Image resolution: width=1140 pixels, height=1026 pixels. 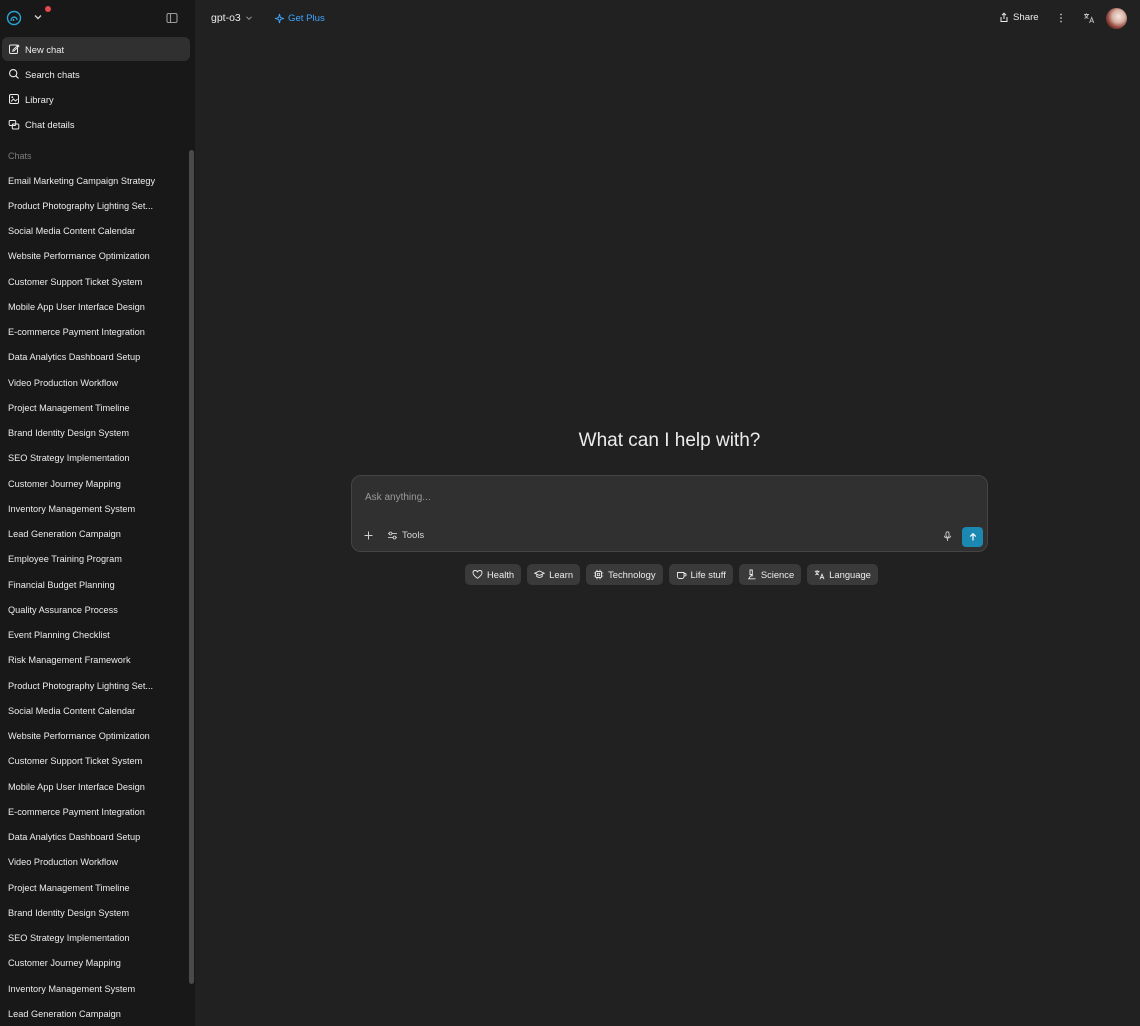 What do you see at coordinates (668, 18) in the screenshot?
I see `top-header: gpt-o3 Get Plus Share` at bounding box center [668, 18].